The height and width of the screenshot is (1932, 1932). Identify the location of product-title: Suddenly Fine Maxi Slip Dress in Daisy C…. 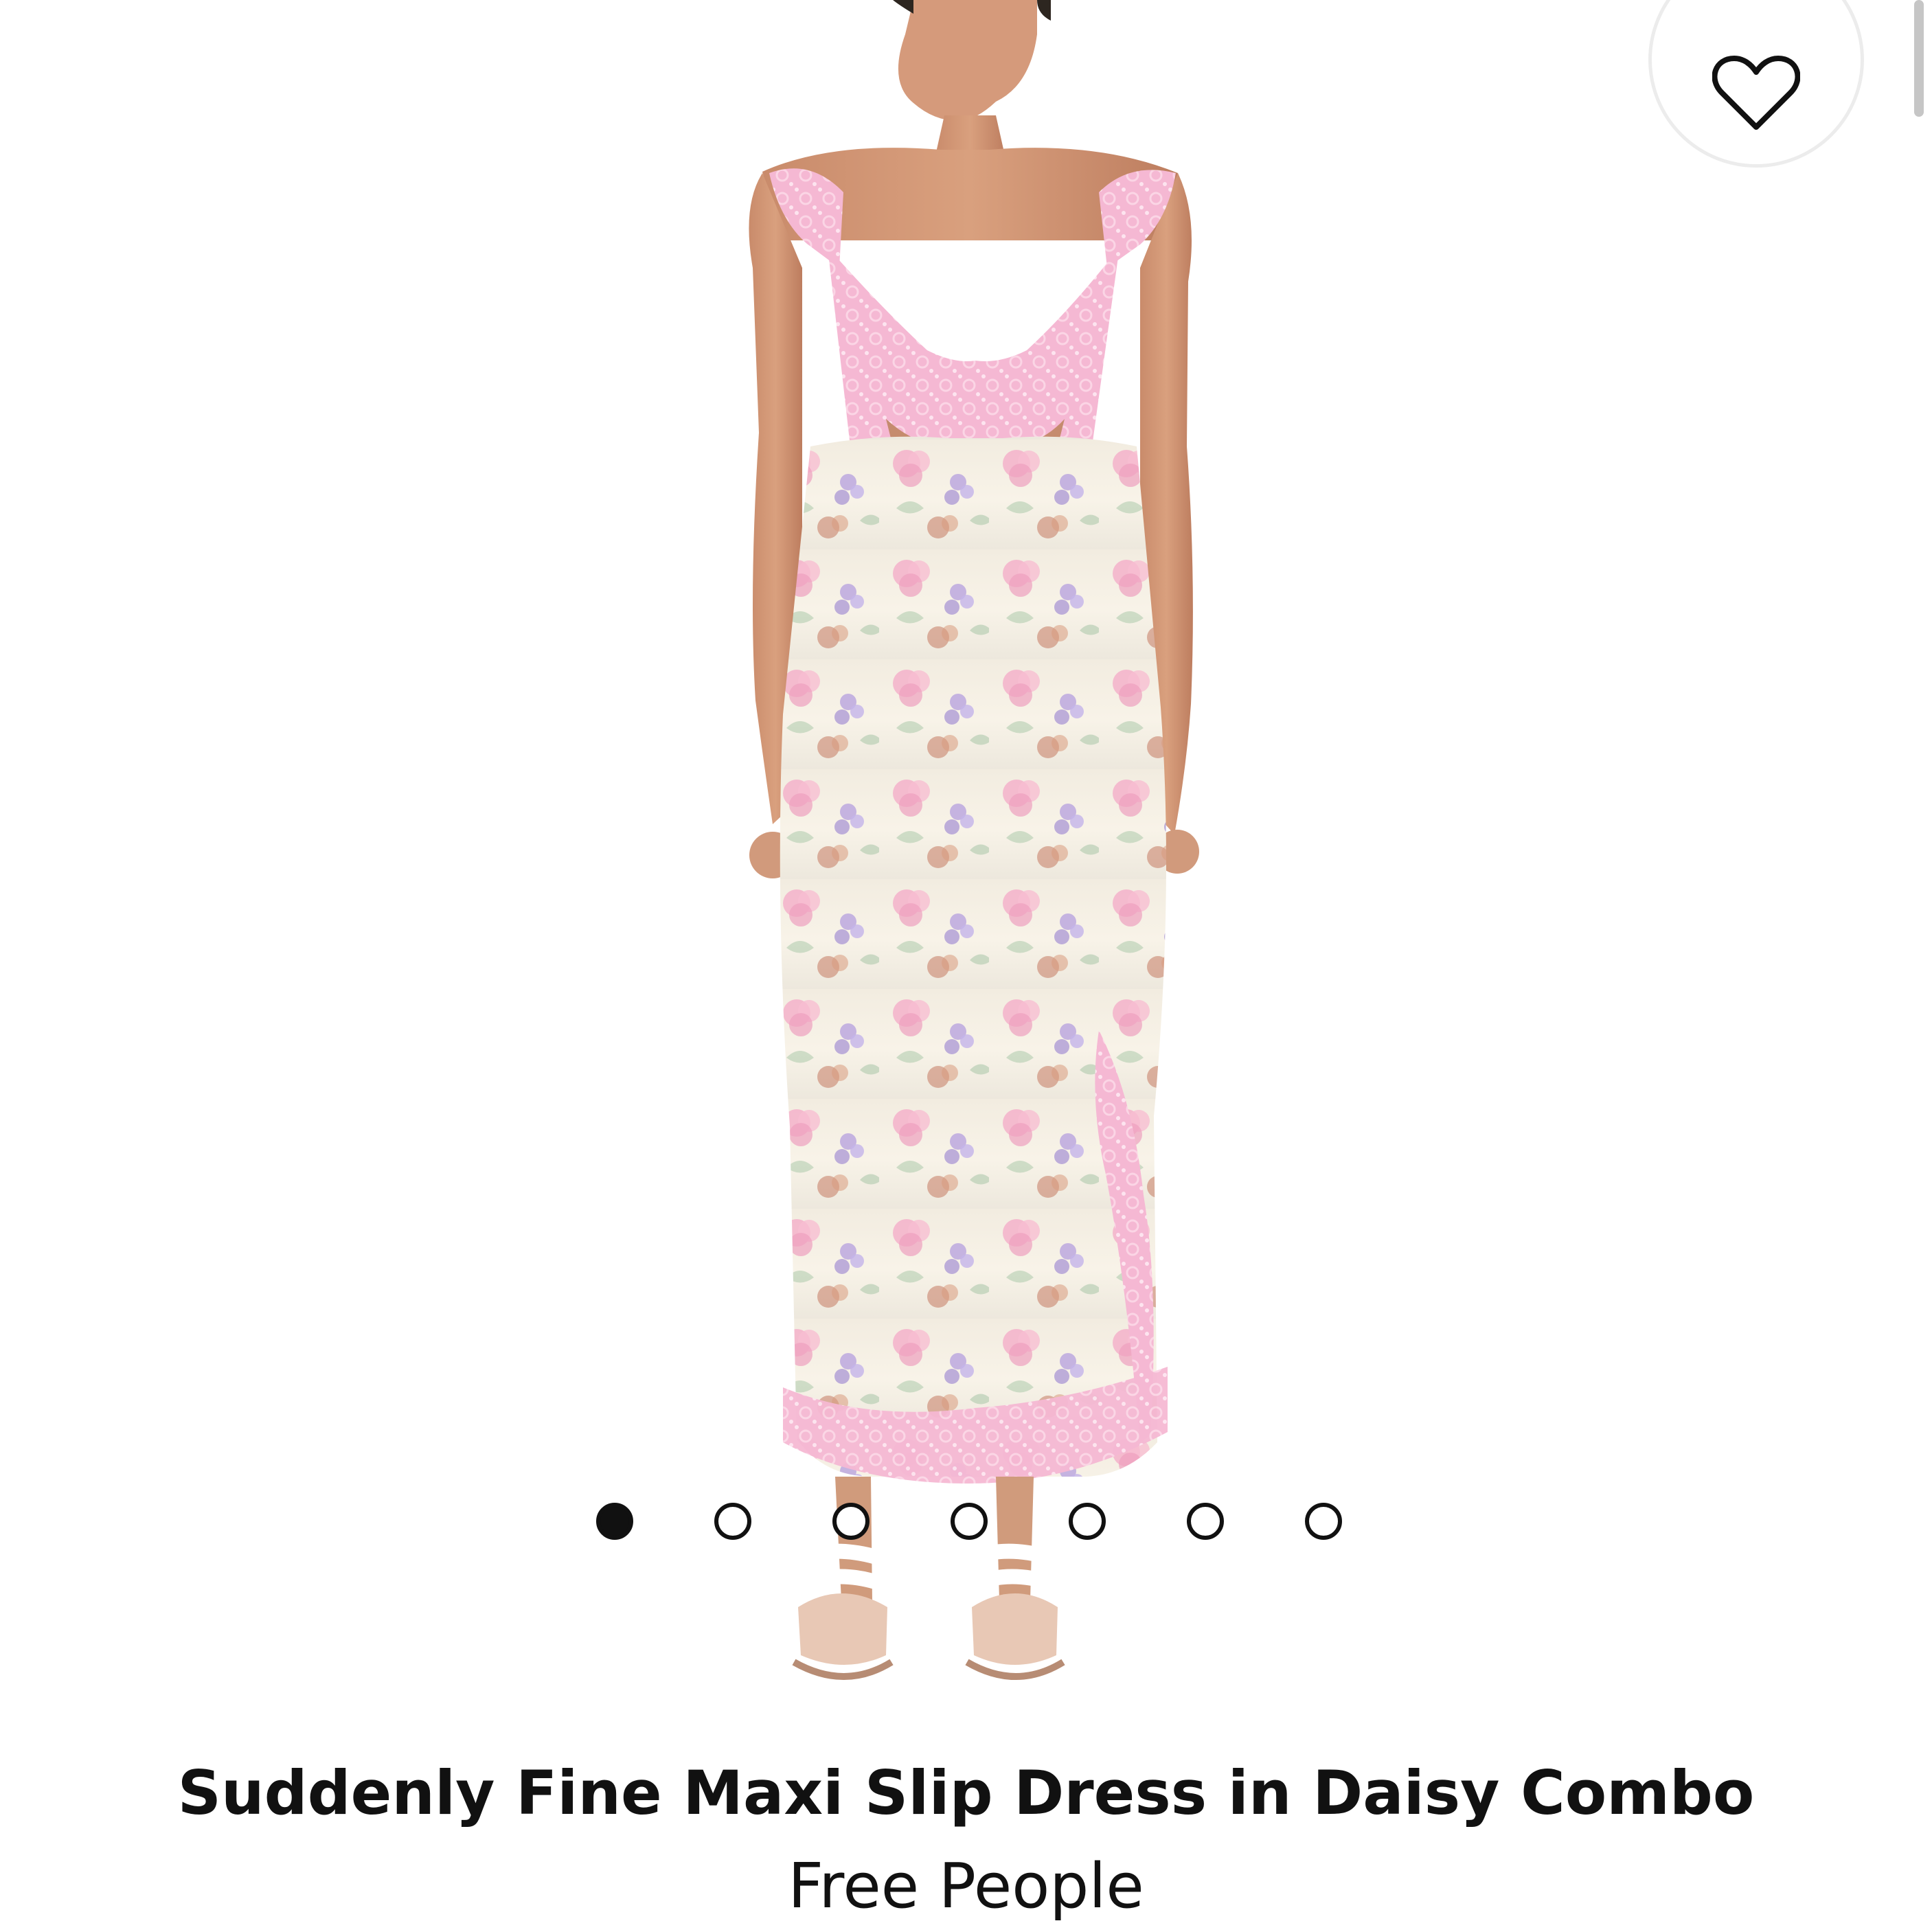
(966, 1793).